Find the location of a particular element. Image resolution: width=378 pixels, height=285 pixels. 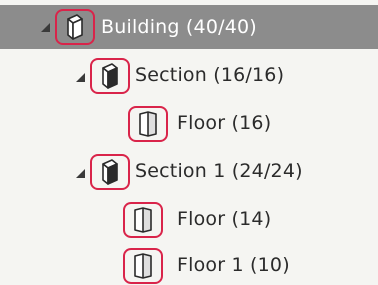

tree-node-label: Section (16/16) is located at coordinates (210, 75).